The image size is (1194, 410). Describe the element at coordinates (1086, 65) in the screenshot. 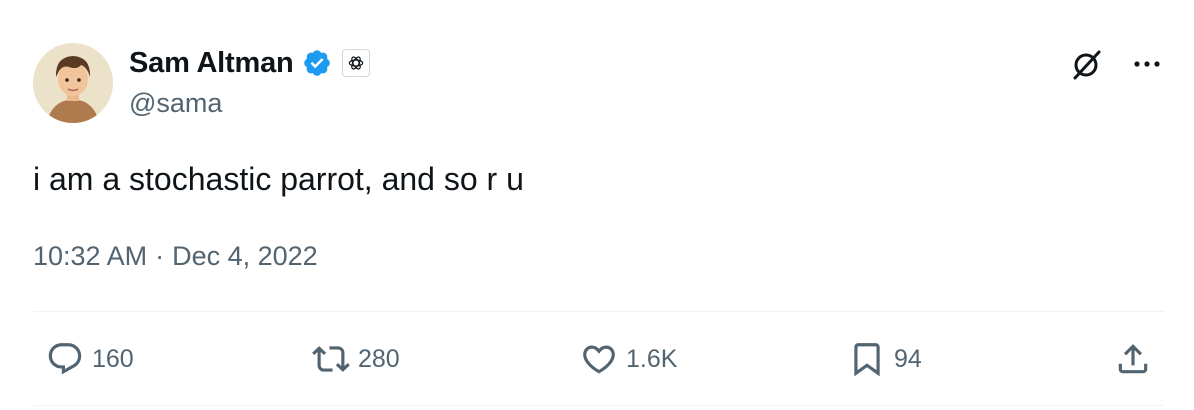

I see `grok-icon` at that location.